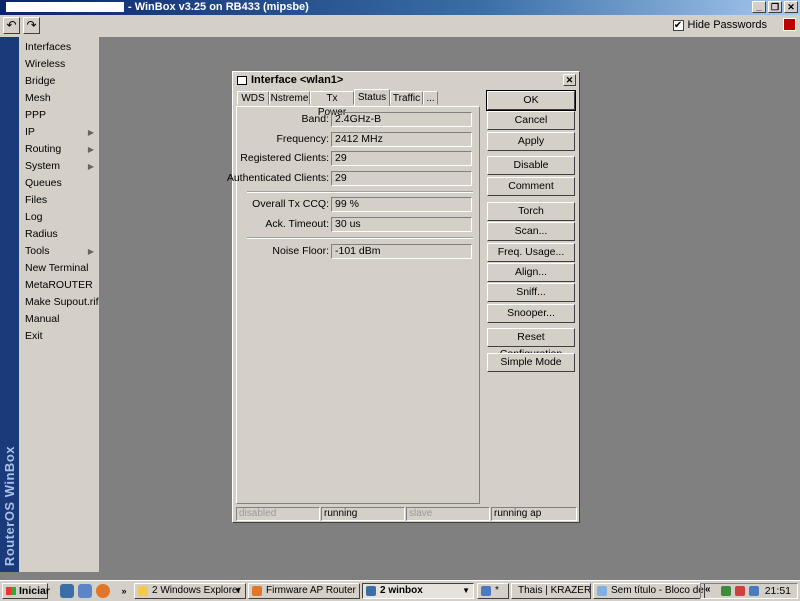 Image resolution: width=800 pixels, height=601 pixels. I want to click on sidebar-item: MetaROUTER, so click(59, 285).